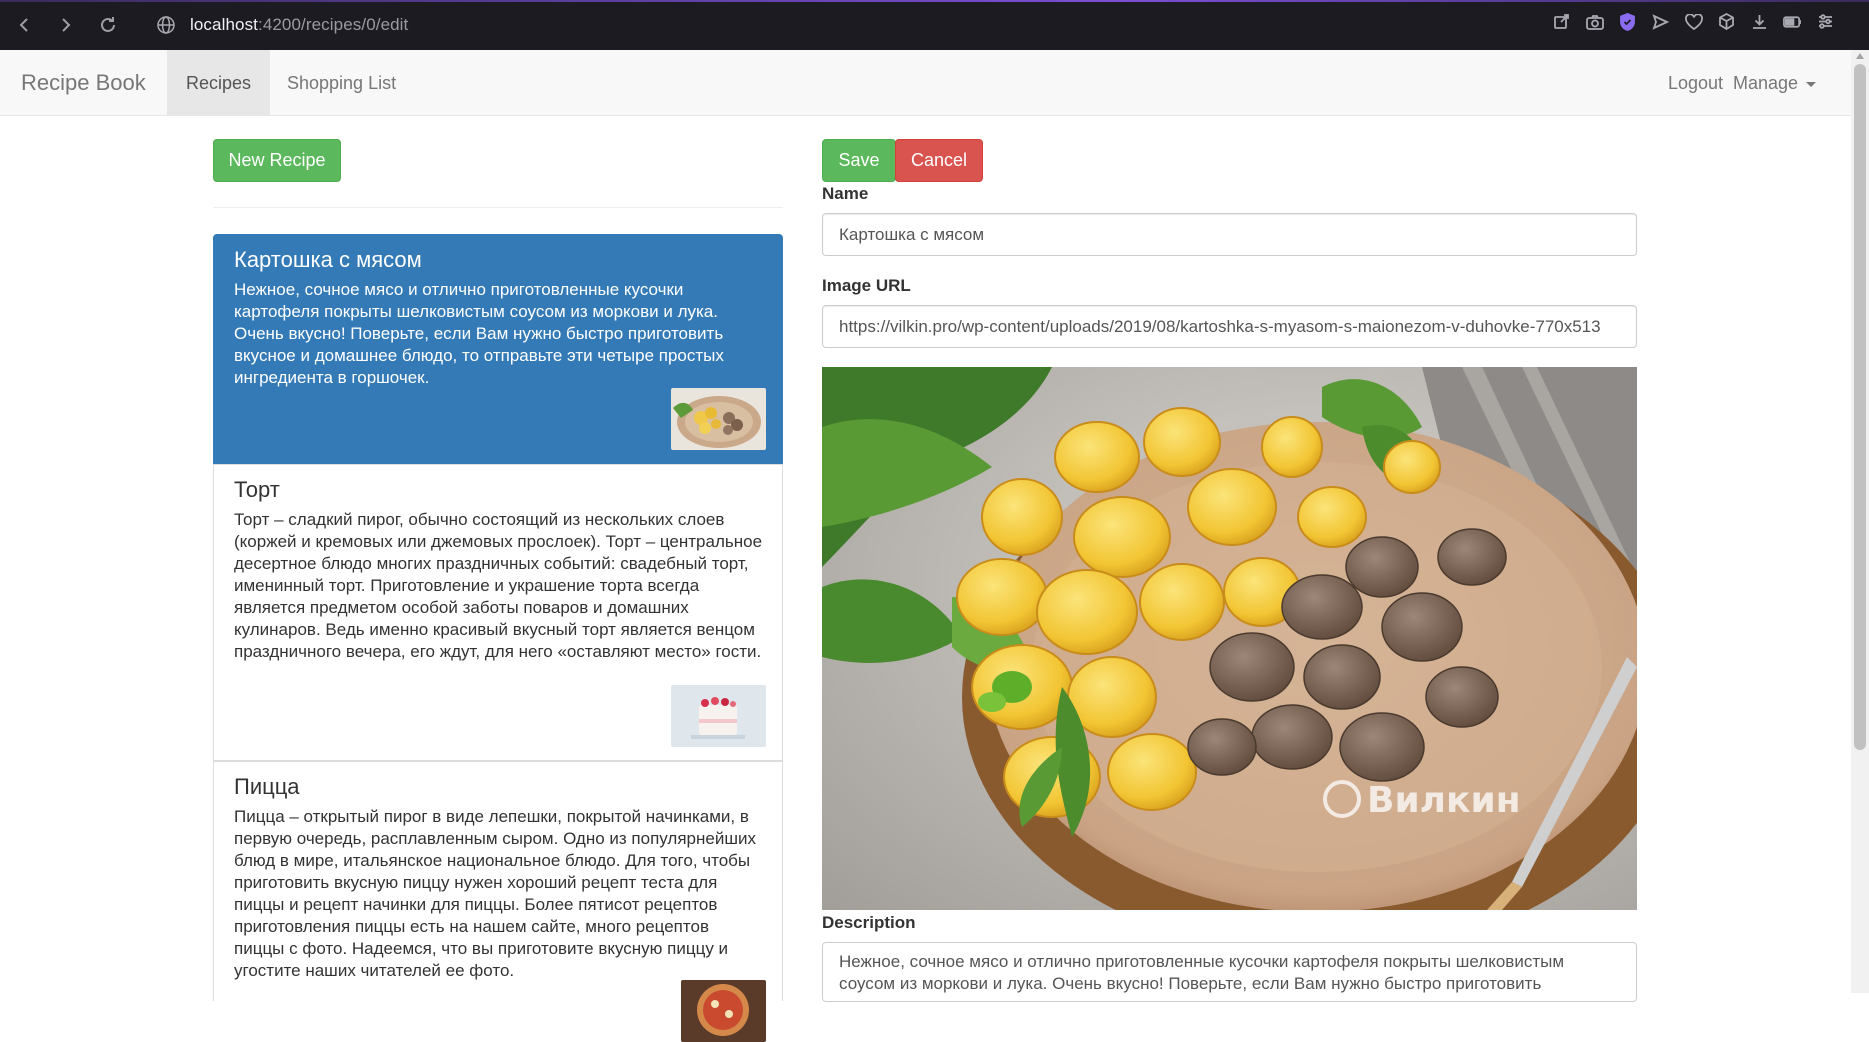 This screenshot has height=1042, width=1869. I want to click on url-path: :4200/recipes/0/edit, so click(333, 24).